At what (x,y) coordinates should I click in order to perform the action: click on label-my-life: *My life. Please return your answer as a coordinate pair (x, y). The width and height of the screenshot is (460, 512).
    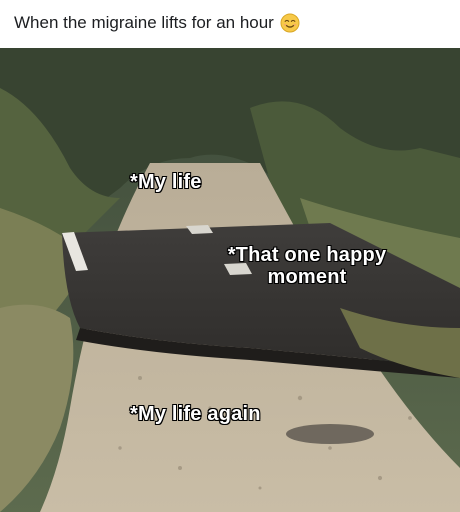
    Looking at the image, I should click on (165, 182).